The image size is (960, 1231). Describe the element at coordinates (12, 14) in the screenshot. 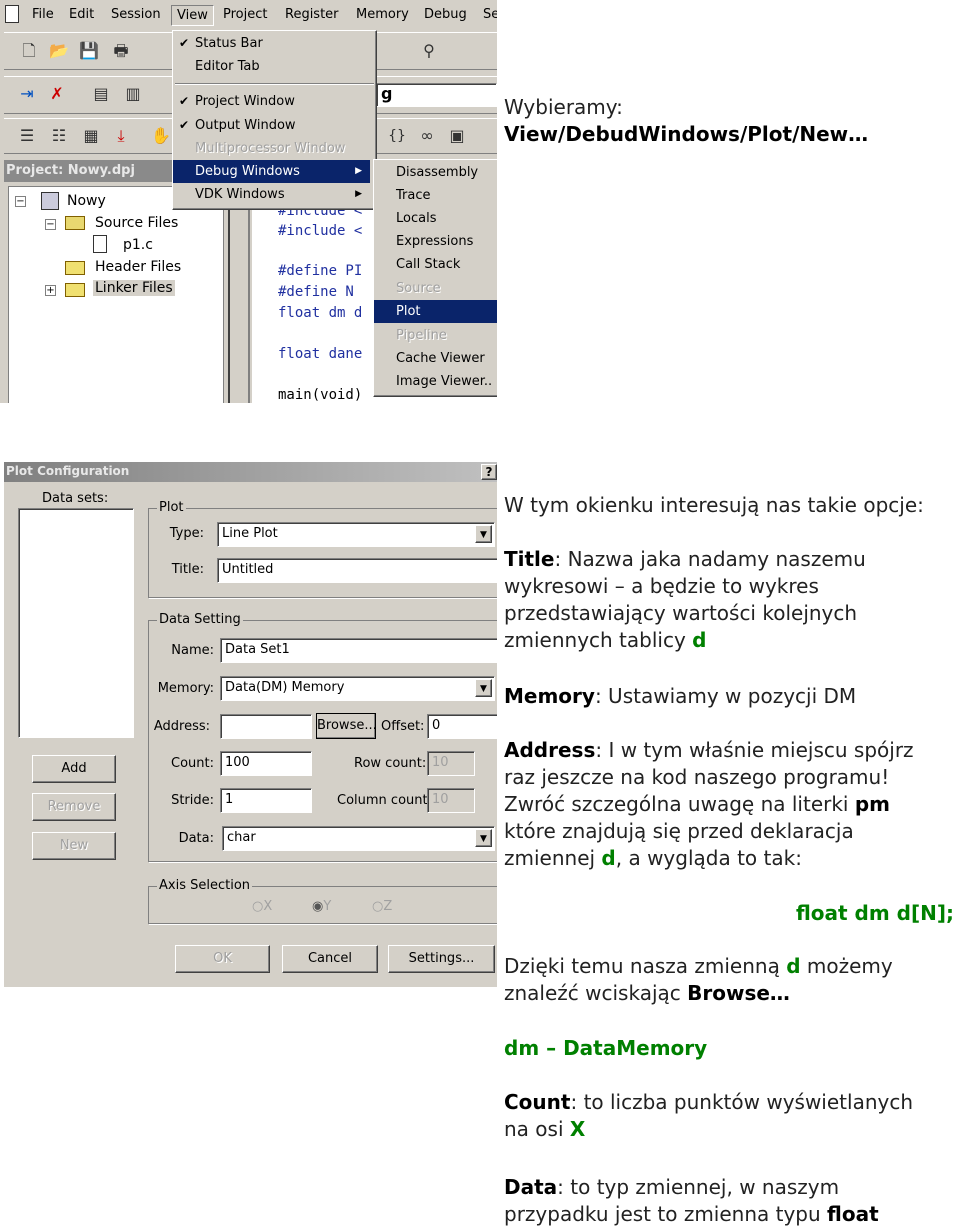

I see `app-document-icon` at that location.